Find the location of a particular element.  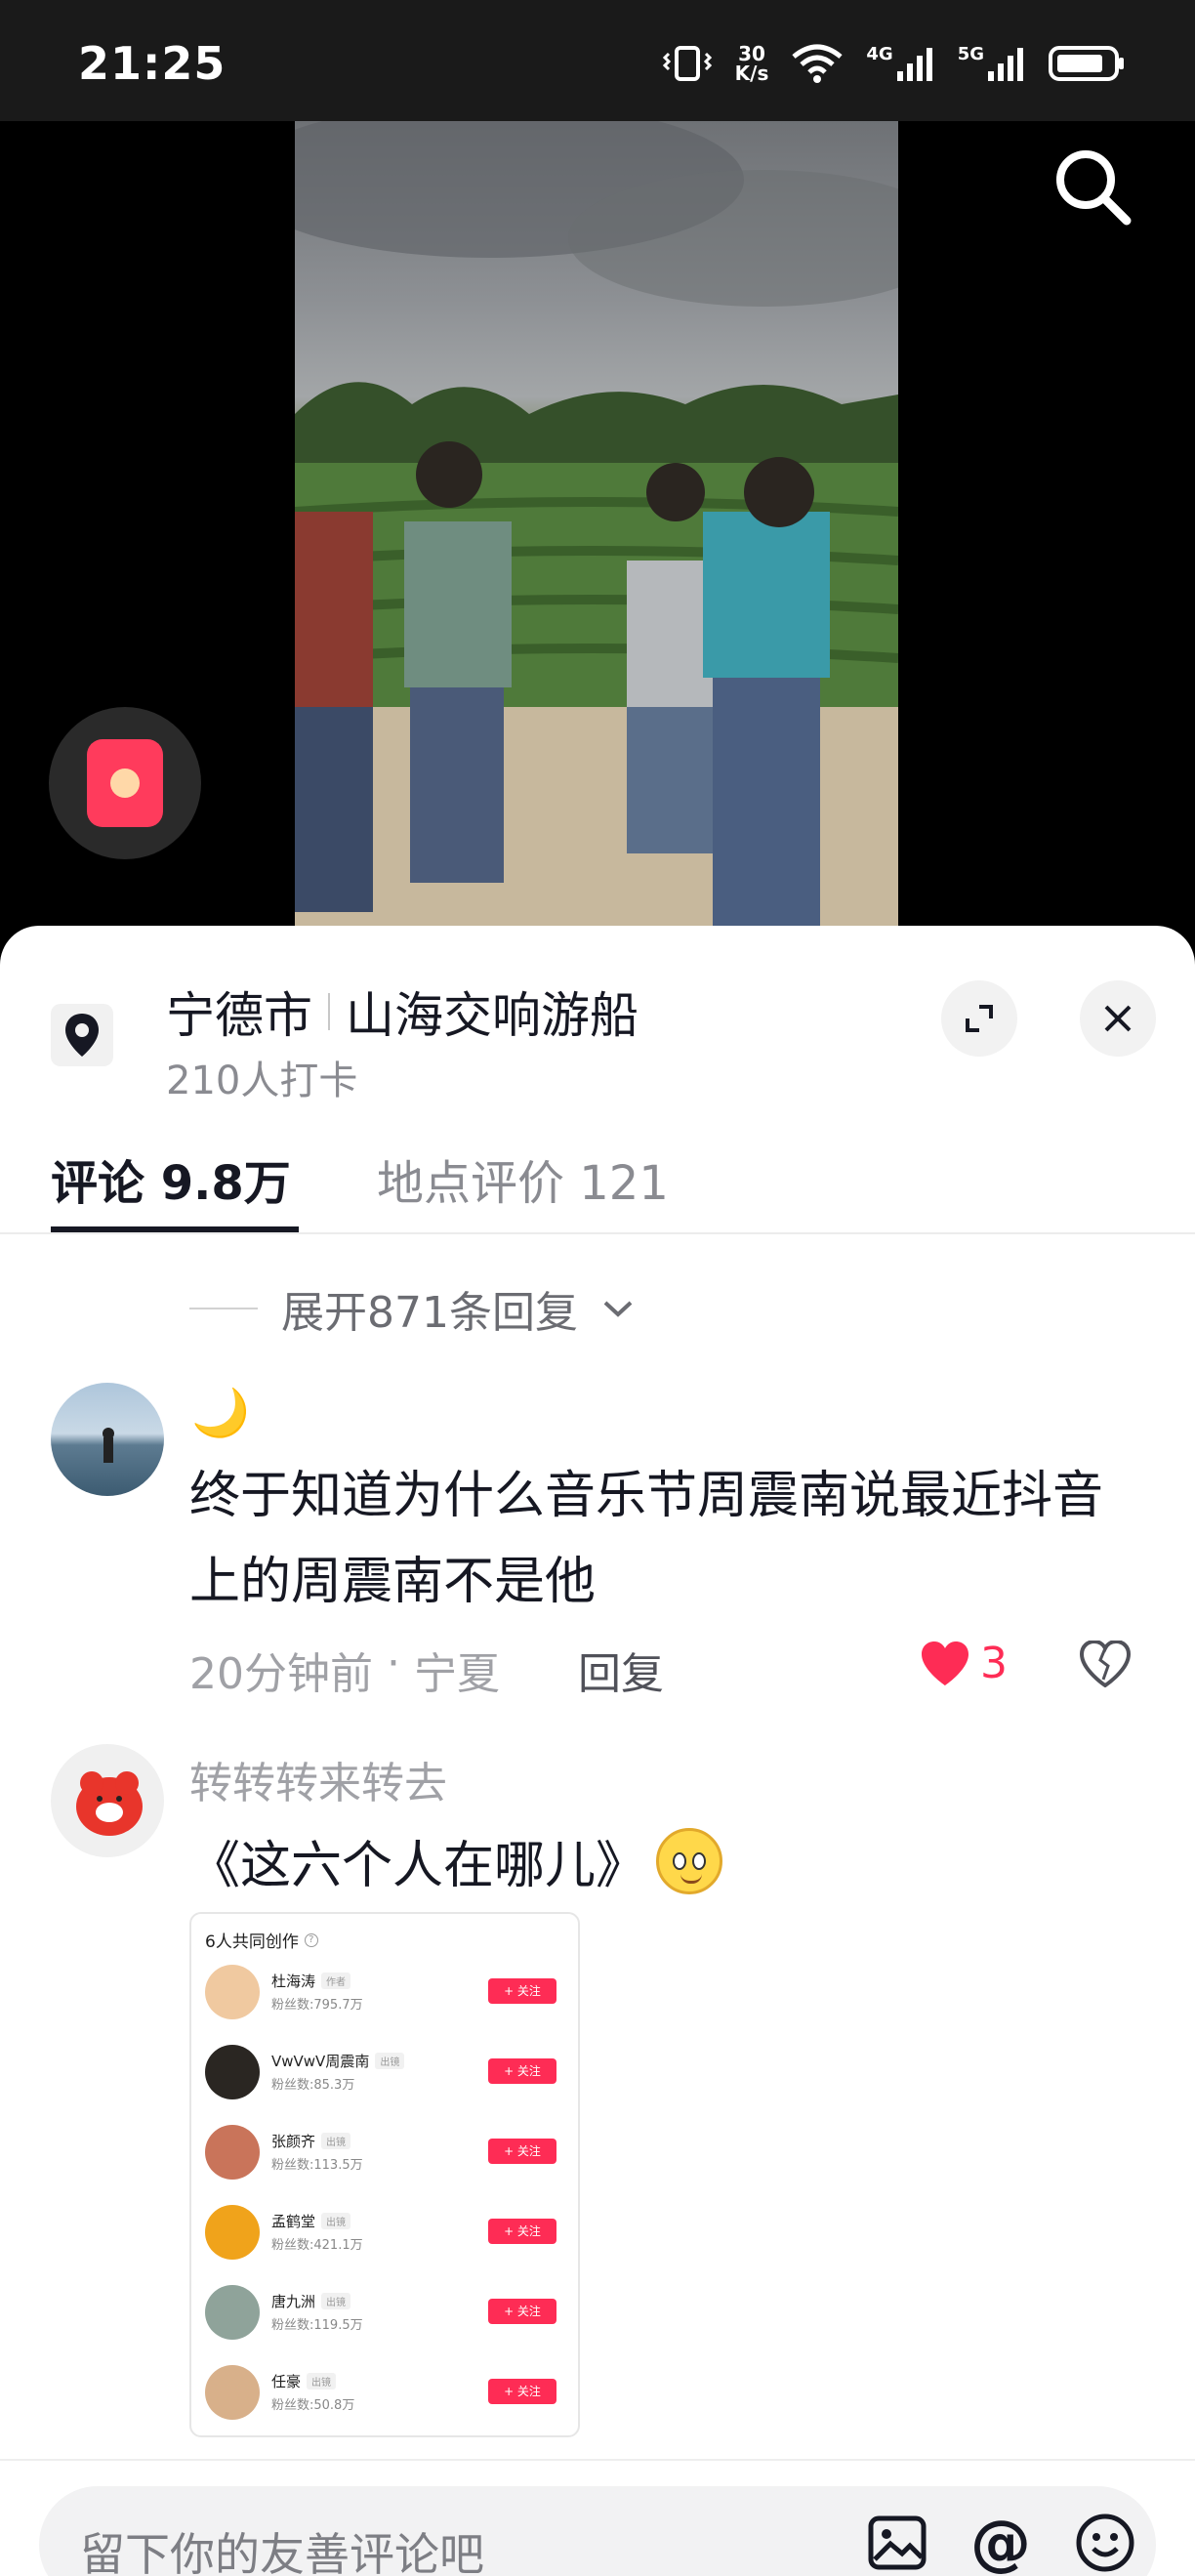

creator-row: 张颜齐 出镜 粉丝数:113.5万 + 关注 is located at coordinates (386, 2152).